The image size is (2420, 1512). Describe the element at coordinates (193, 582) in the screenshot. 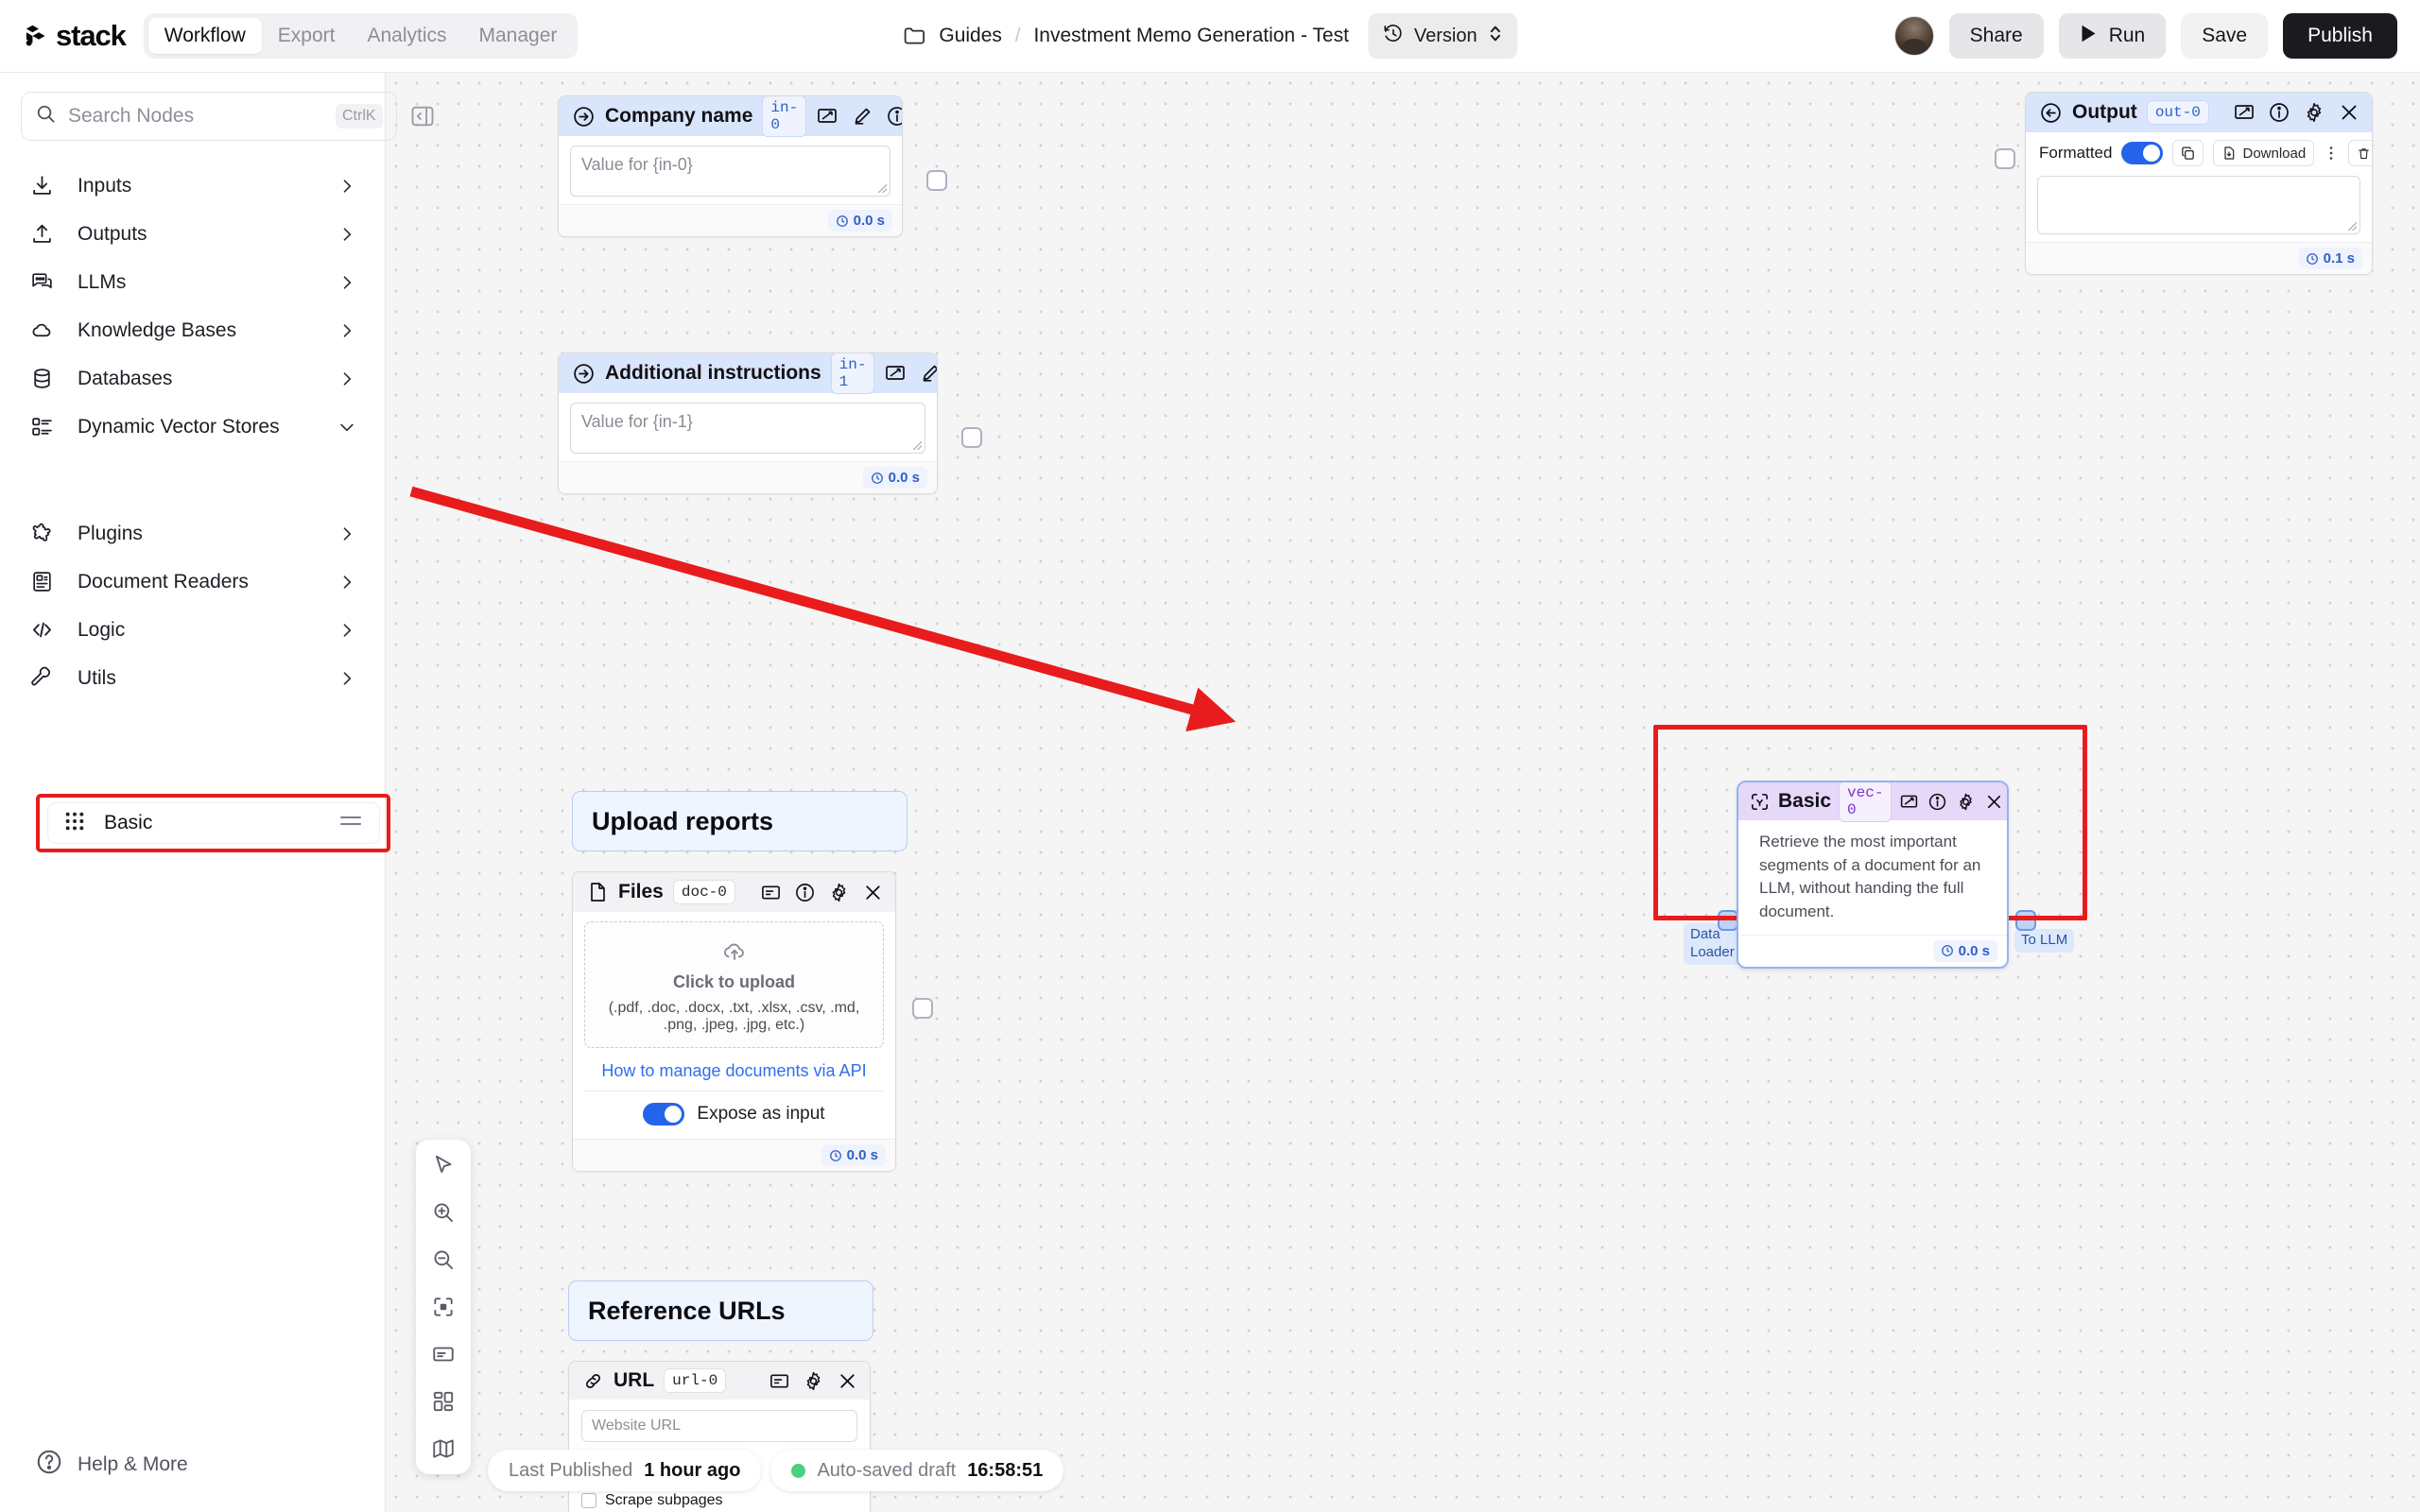

I see `sidebar-item-document-readers: Document Readers` at that location.